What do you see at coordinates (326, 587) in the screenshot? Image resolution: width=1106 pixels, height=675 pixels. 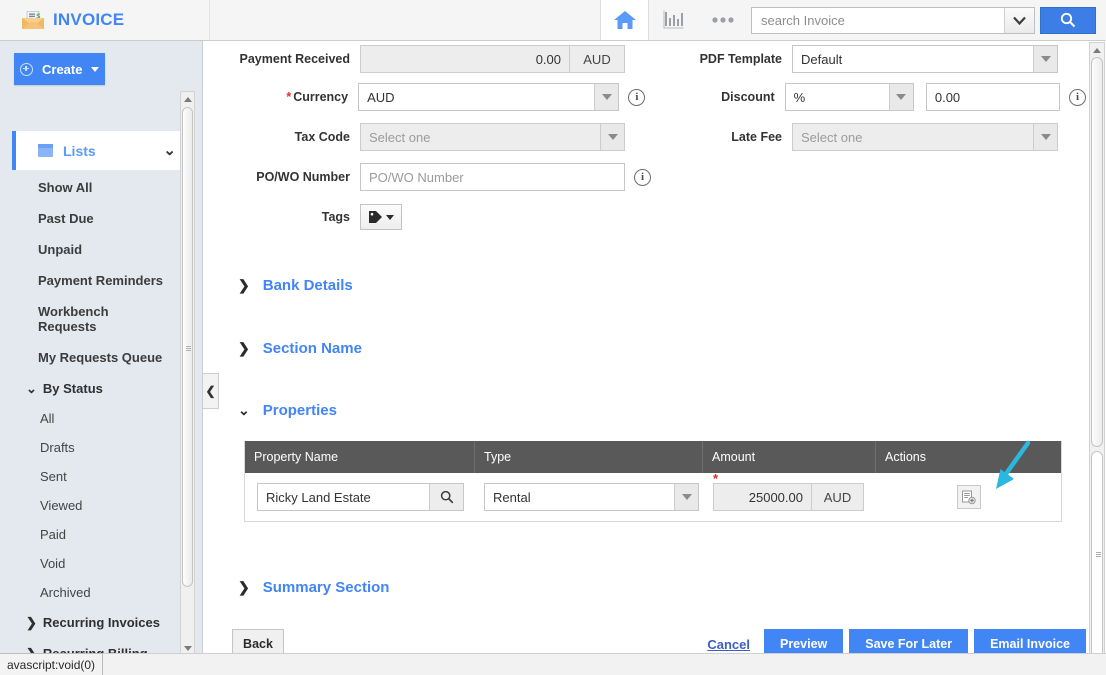 I see `section-summary-label: Summary Section` at bounding box center [326, 587].